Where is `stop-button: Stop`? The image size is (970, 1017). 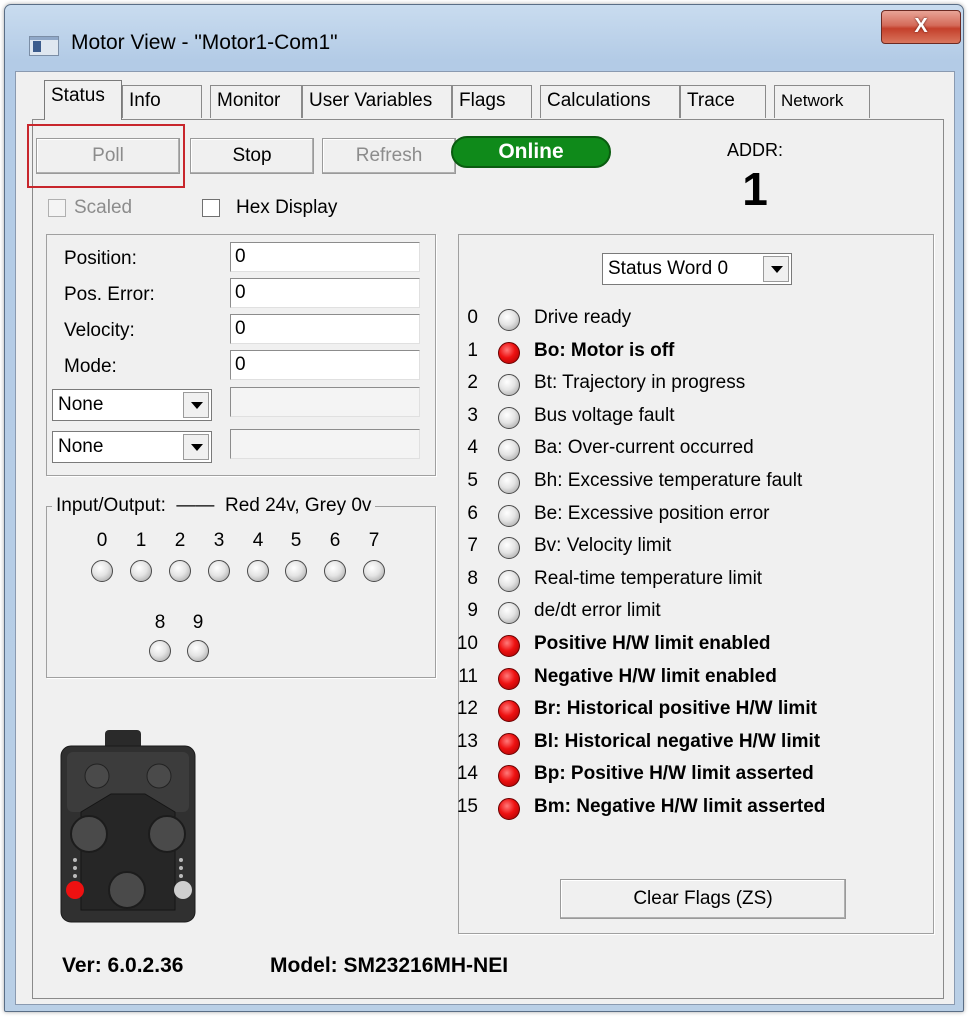
stop-button: Stop is located at coordinates (252, 156).